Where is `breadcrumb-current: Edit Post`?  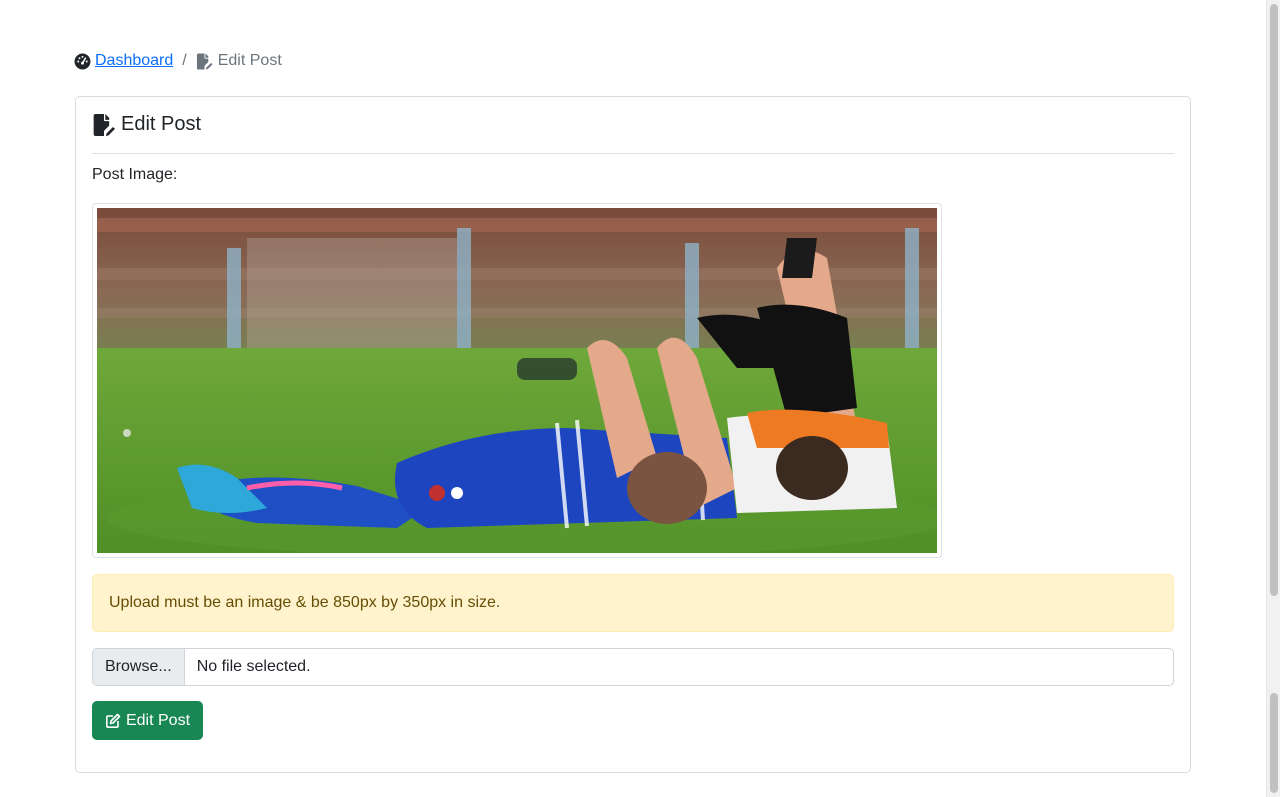
breadcrumb-current: Edit Post is located at coordinates (239, 61).